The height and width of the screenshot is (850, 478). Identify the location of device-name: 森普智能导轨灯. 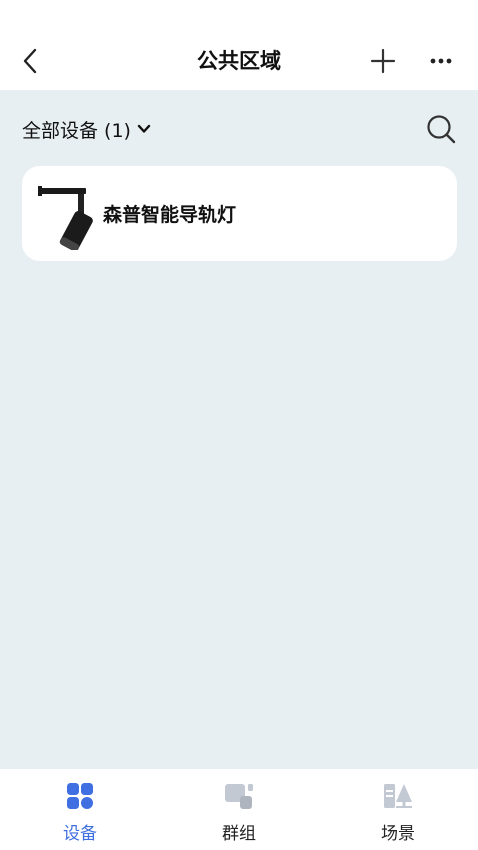
(170, 215).